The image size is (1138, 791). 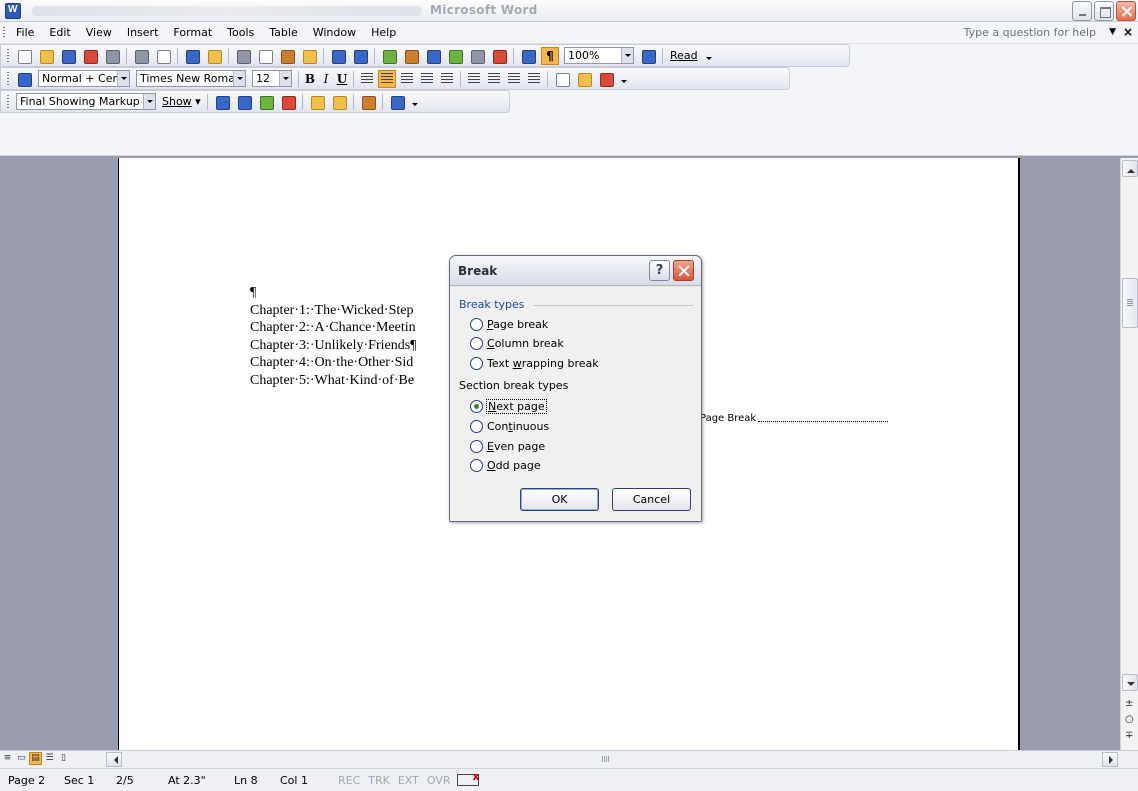 What do you see at coordinates (379, 780) in the screenshot?
I see `status-trk: TRK` at bounding box center [379, 780].